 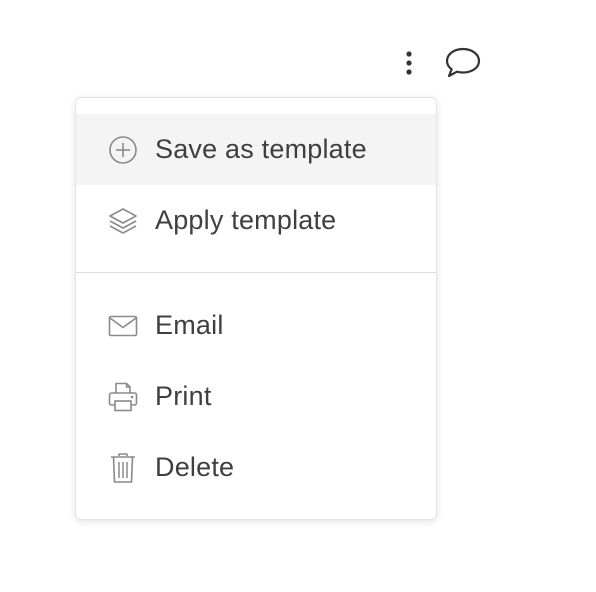 I want to click on menu-item-label: Email, so click(x=189, y=325).